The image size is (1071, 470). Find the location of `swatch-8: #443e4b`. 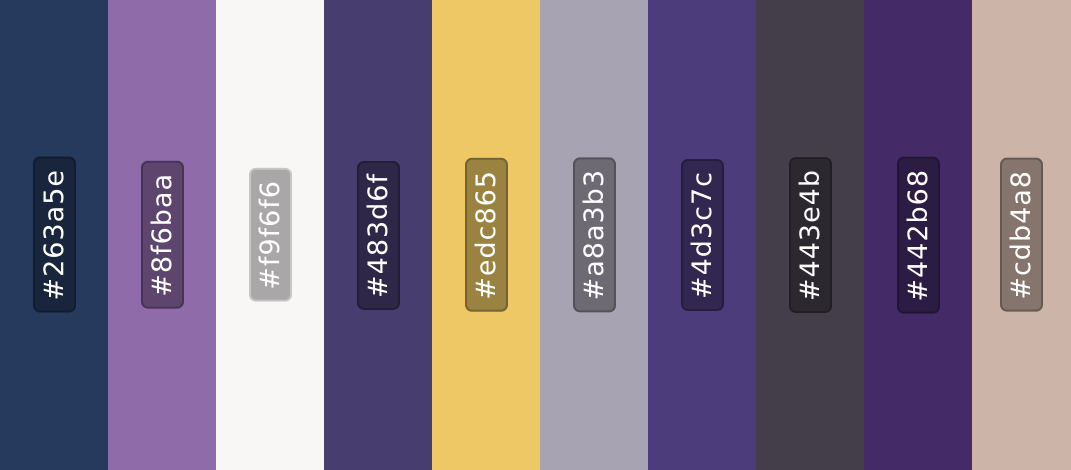

swatch-8: #443e4b is located at coordinates (810, 235).